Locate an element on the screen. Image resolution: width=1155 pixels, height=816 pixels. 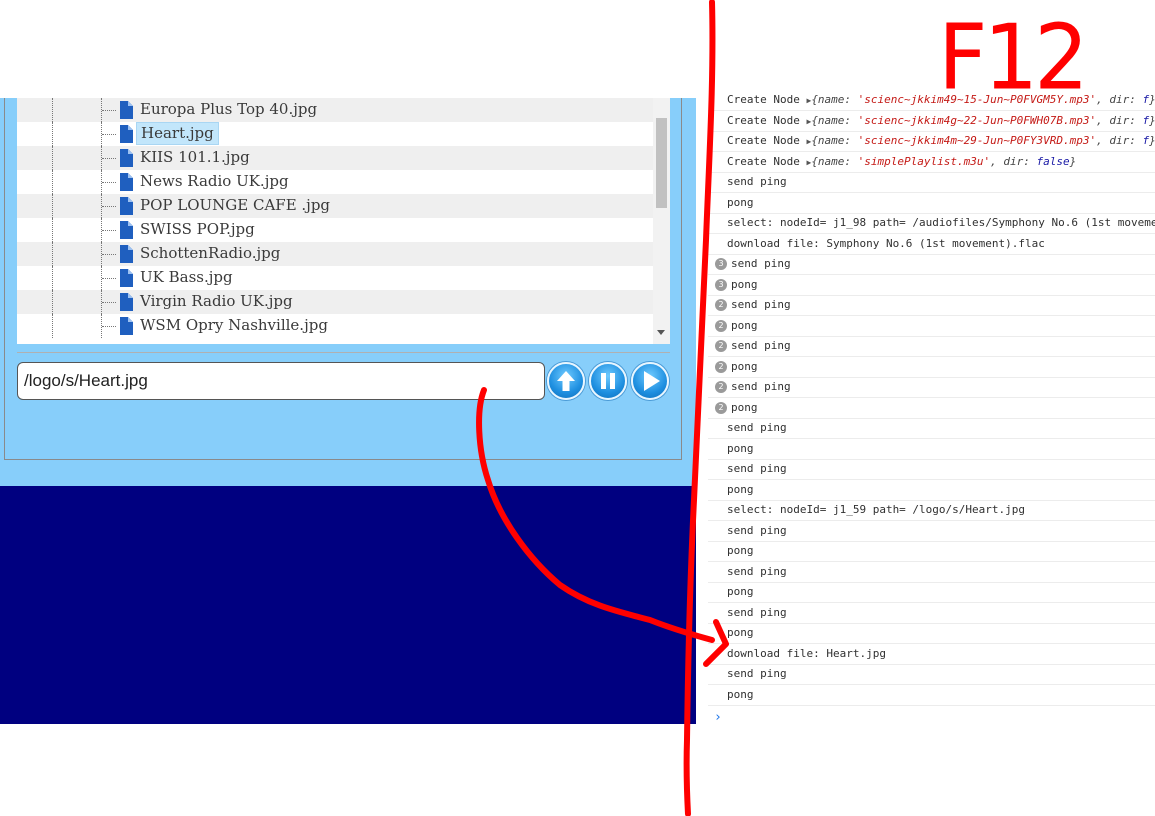
upload-button is located at coordinates (566, 381).